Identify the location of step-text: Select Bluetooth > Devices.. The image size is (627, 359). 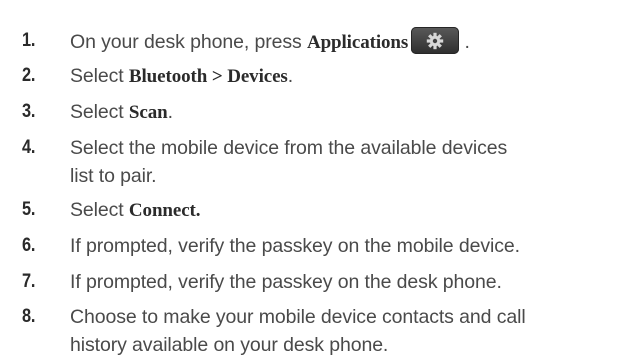
(344, 76).